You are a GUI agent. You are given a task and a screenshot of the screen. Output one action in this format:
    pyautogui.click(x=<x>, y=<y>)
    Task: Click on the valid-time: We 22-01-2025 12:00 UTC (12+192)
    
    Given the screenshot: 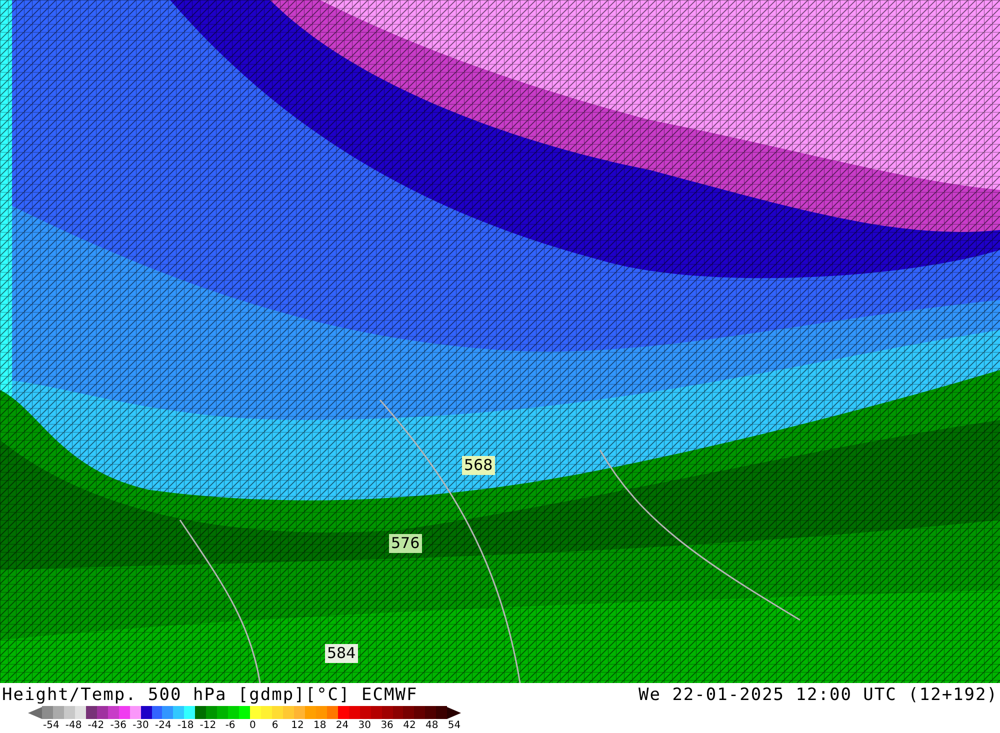 What is the action you would take?
    pyautogui.click(x=818, y=695)
    